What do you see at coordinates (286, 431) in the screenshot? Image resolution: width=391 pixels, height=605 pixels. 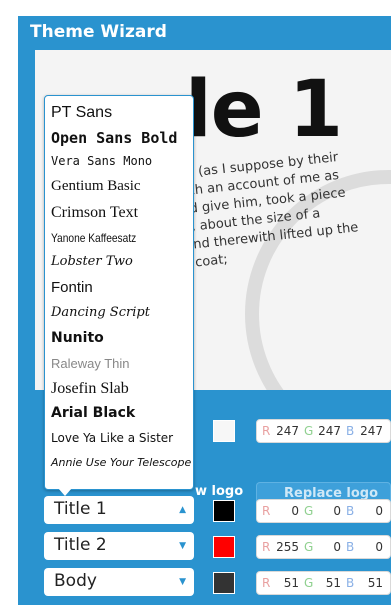 I see `red-value: 247` at bounding box center [286, 431].